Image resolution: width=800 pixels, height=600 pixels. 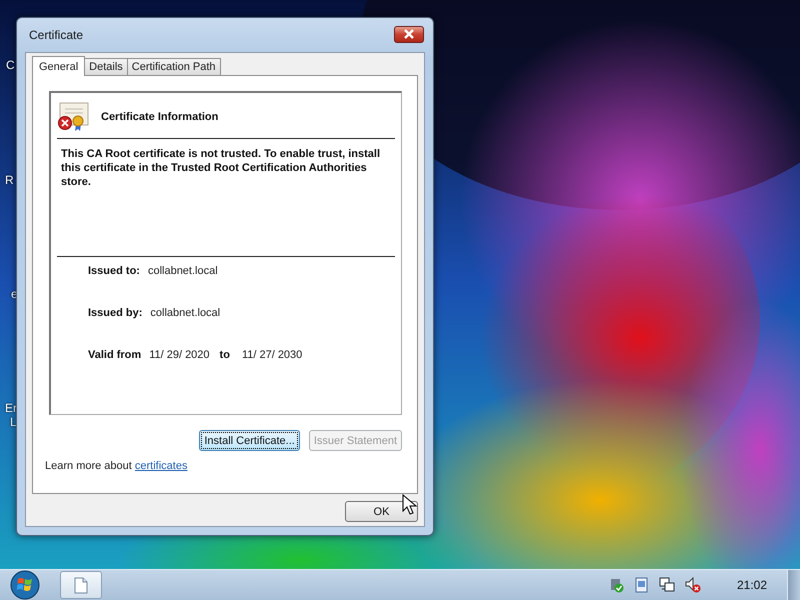 I want to click on network-icon, so click(x=666, y=585).